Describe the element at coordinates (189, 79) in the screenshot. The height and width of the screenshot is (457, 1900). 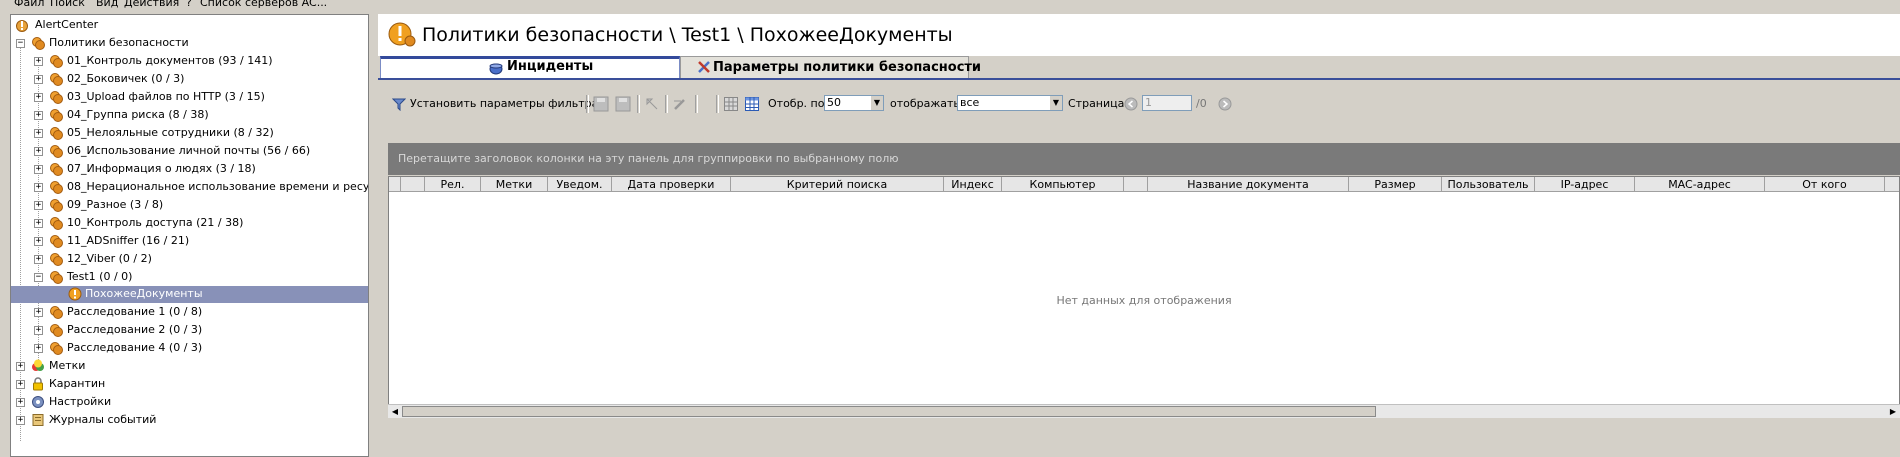
I see `tree-node-policy: +02_Боковичек (0 / 3)` at that location.